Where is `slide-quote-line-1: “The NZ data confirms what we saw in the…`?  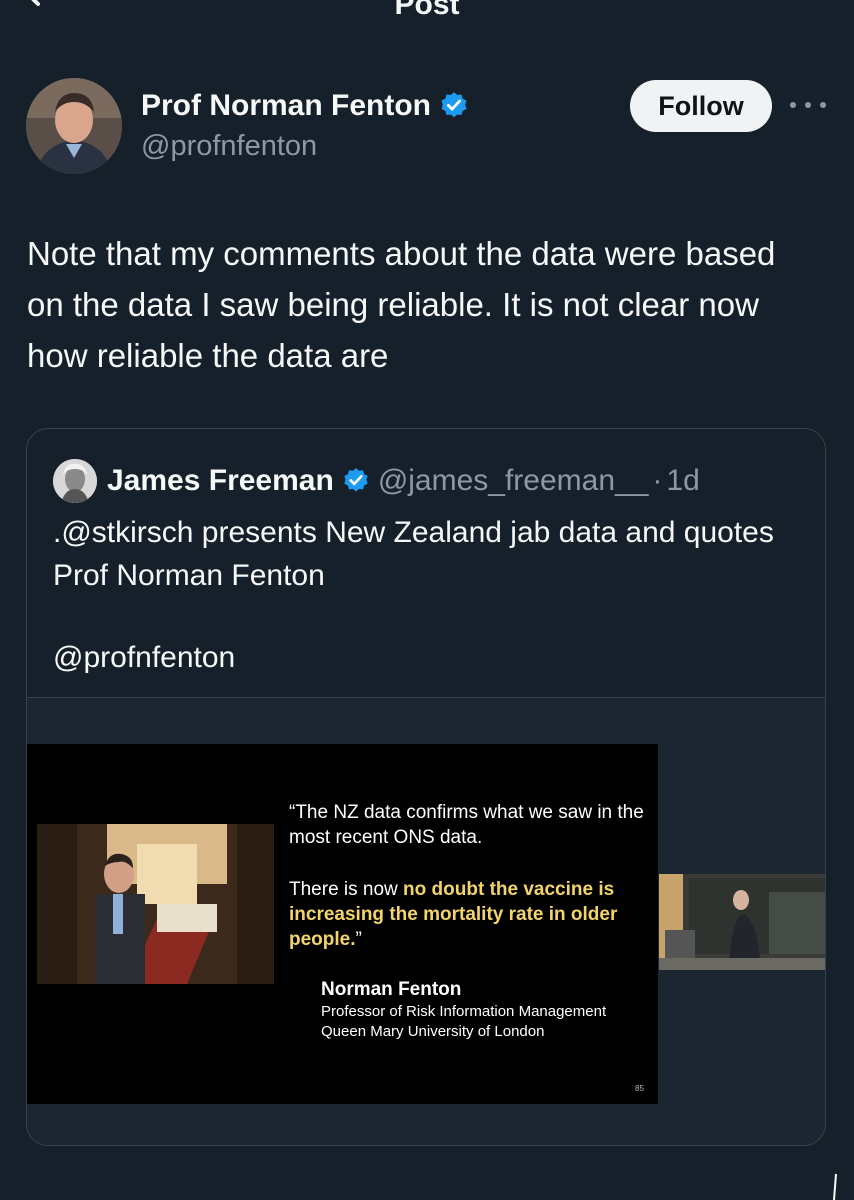 slide-quote-line-1: “The NZ data confirms what we saw in the… is located at coordinates (466, 825).